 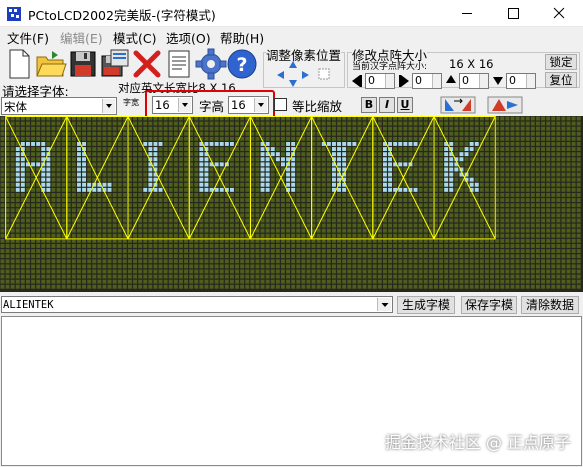 What do you see at coordinates (498, 81) in the screenshot?
I see `shrink-bottom-icon` at bounding box center [498, 81].